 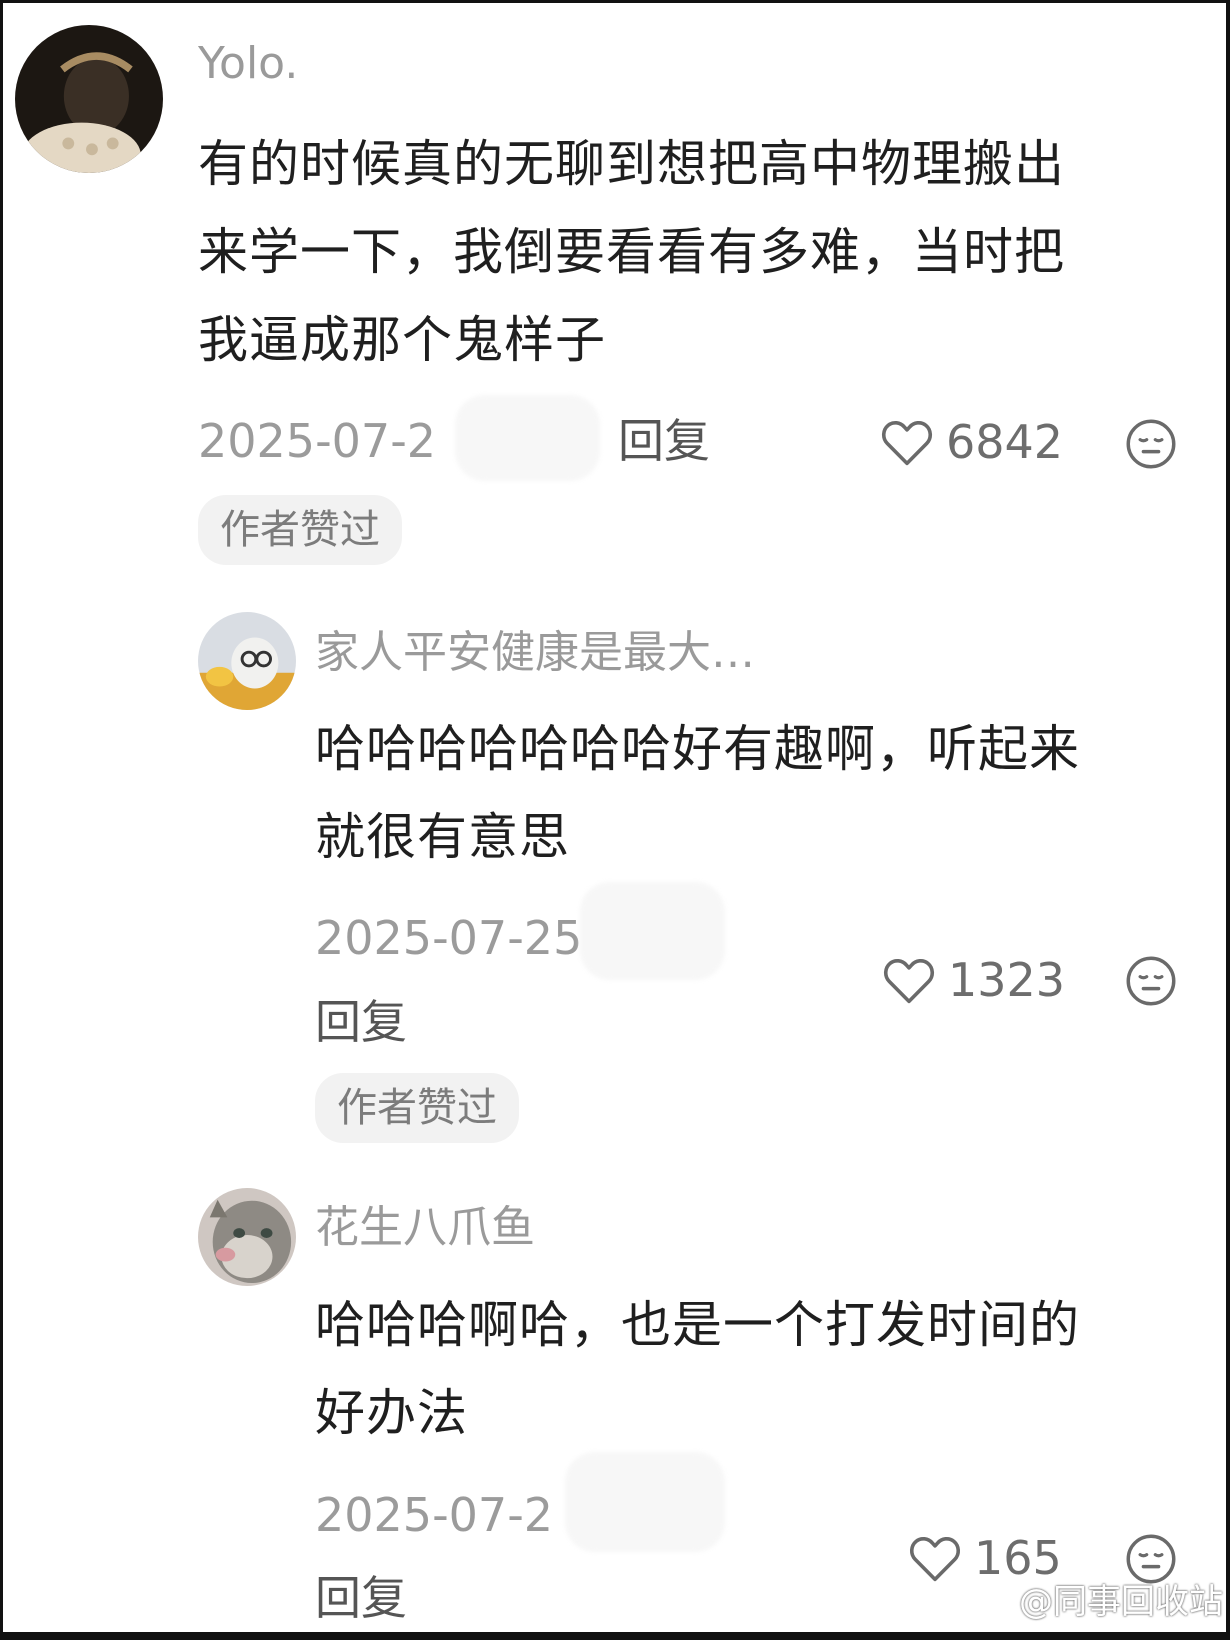 I want to click on like-button: 1323, so click(x=973, y=980).